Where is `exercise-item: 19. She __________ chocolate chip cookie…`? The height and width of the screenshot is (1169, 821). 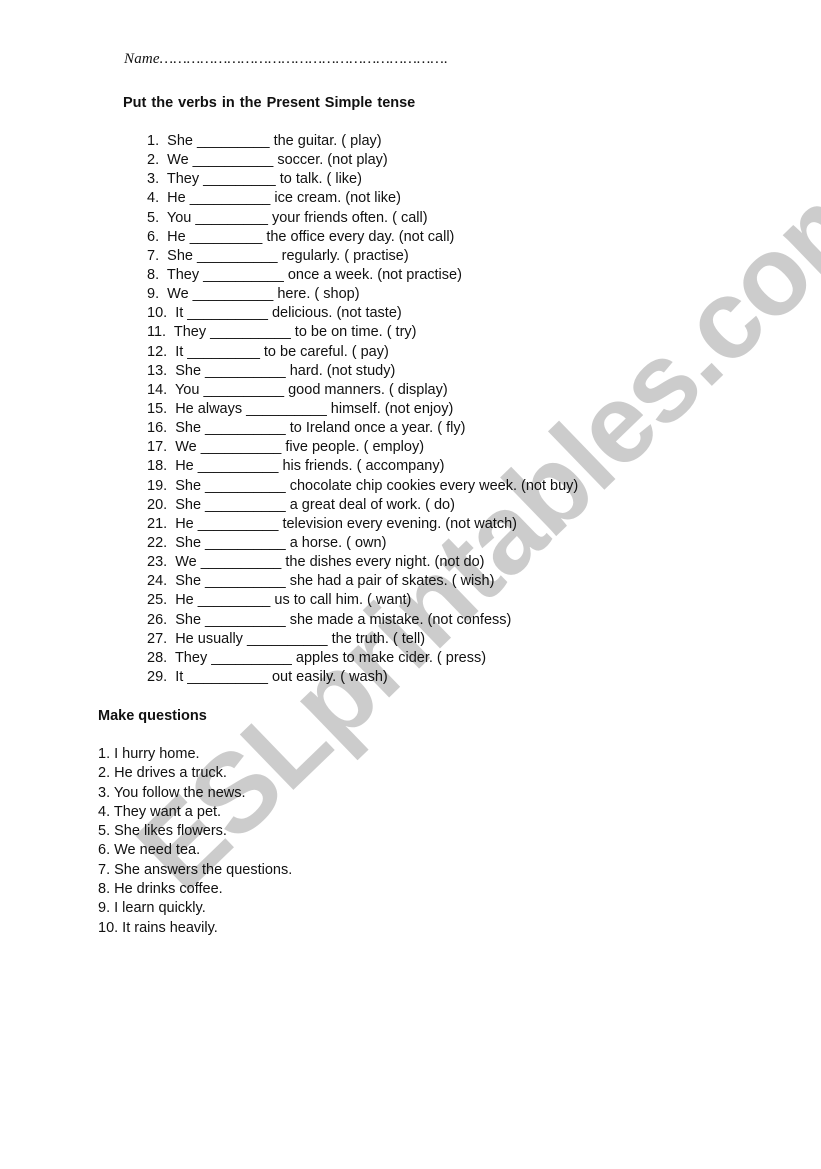
exercise-item: 19. She __________ chocolate chip cookie… is located at coordinates (363, 485).